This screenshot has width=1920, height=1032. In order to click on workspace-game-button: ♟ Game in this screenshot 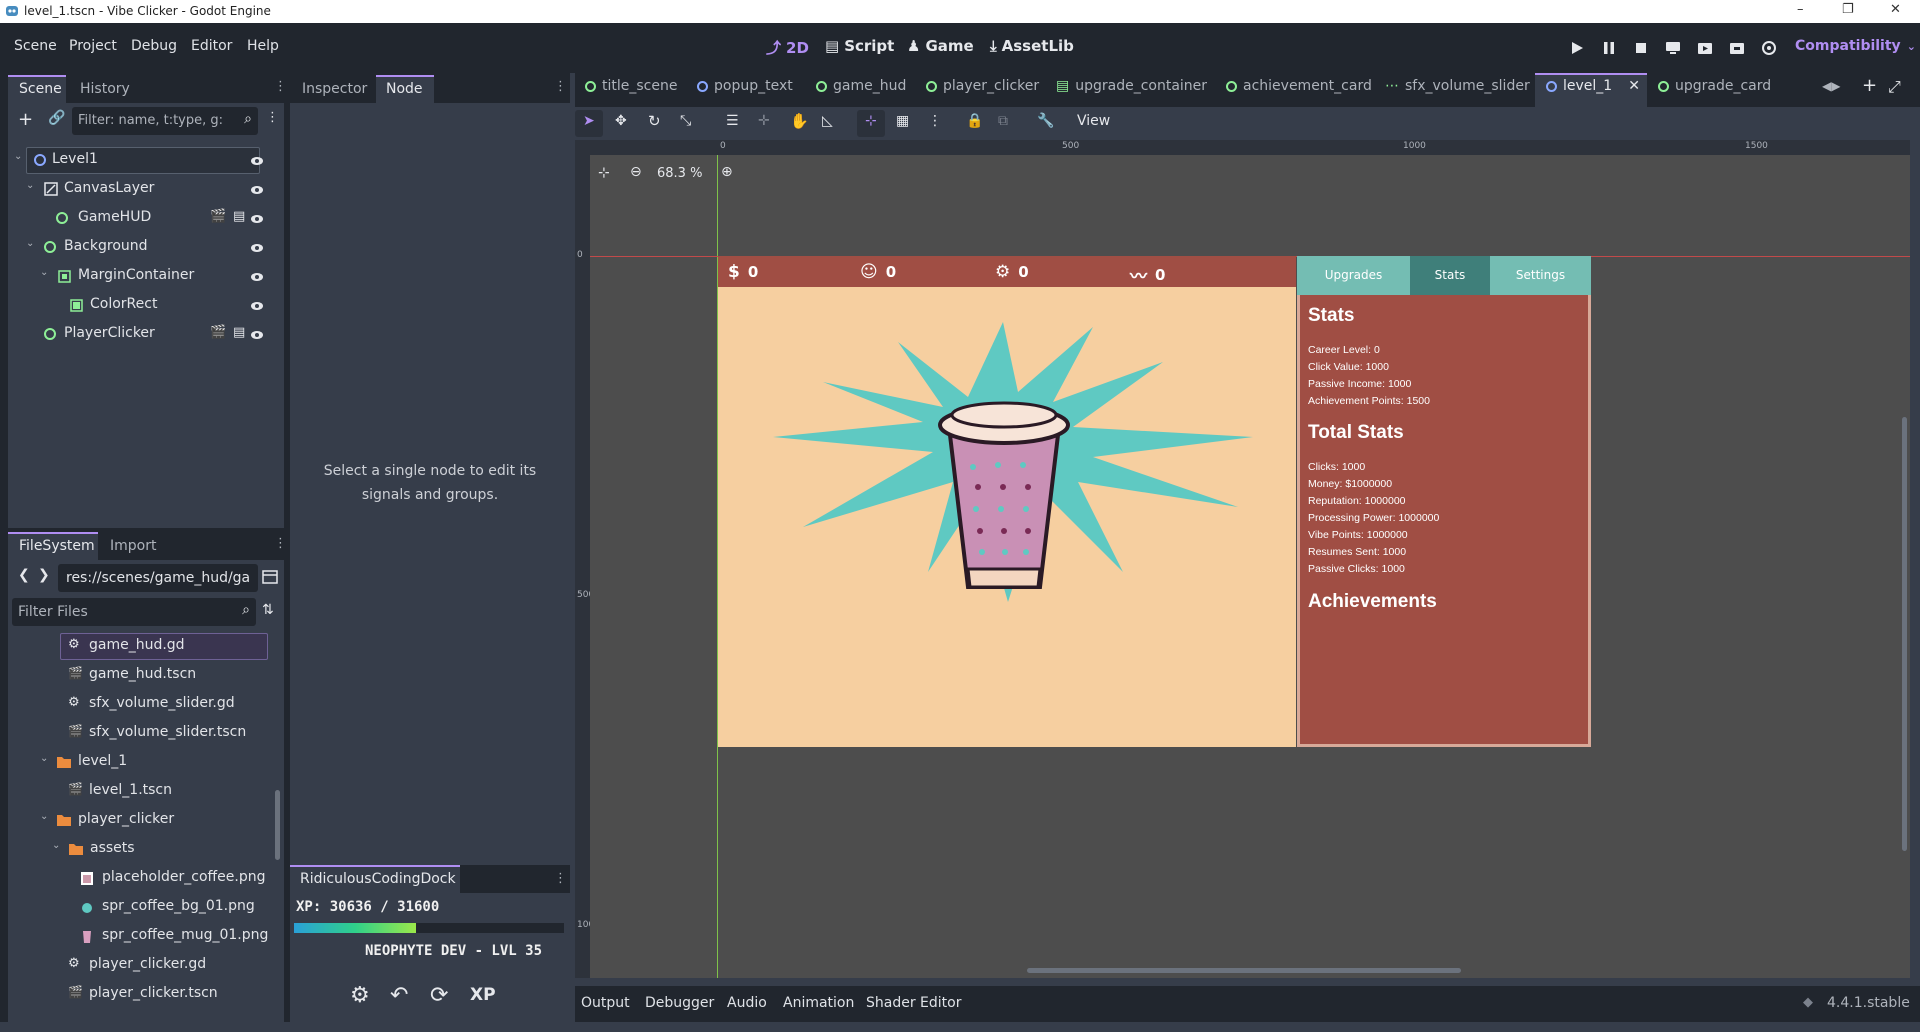, I will do `click(940, 46)`.